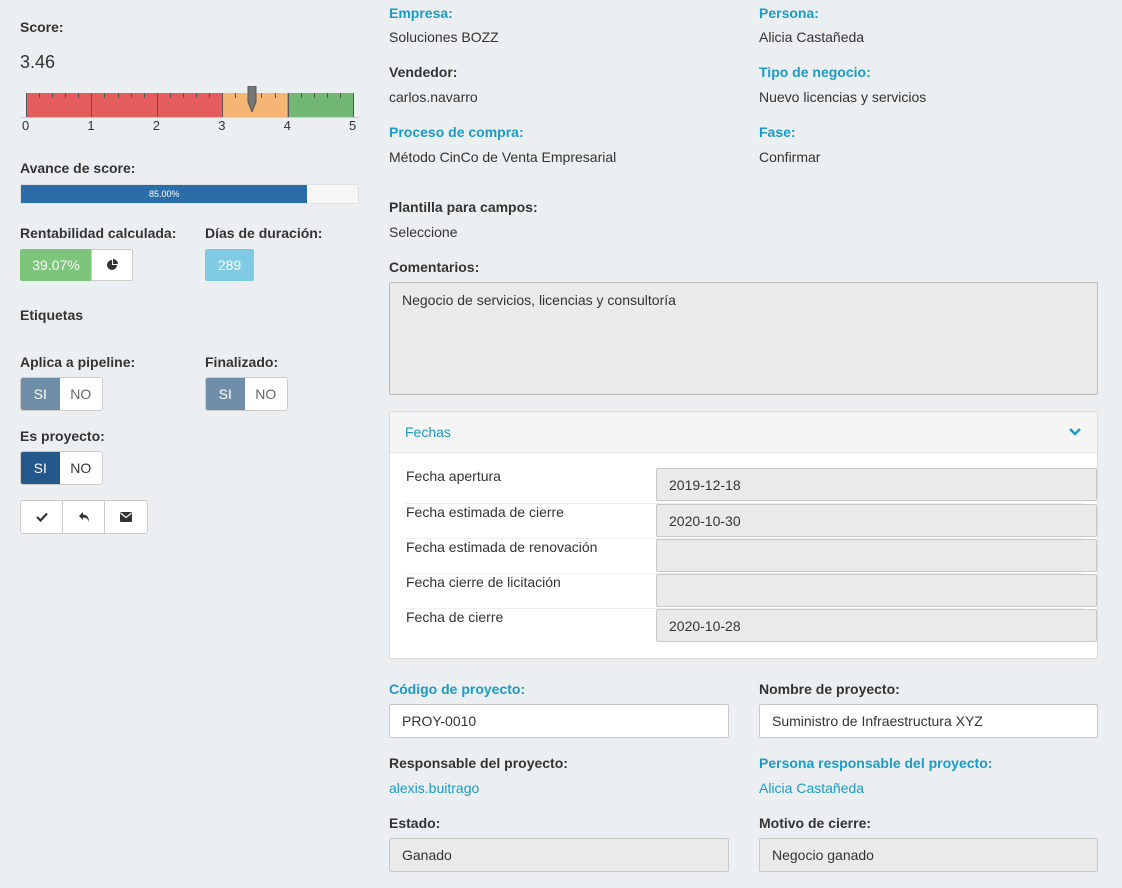  I want to click on gauge-segment-high, so click(320, 105).